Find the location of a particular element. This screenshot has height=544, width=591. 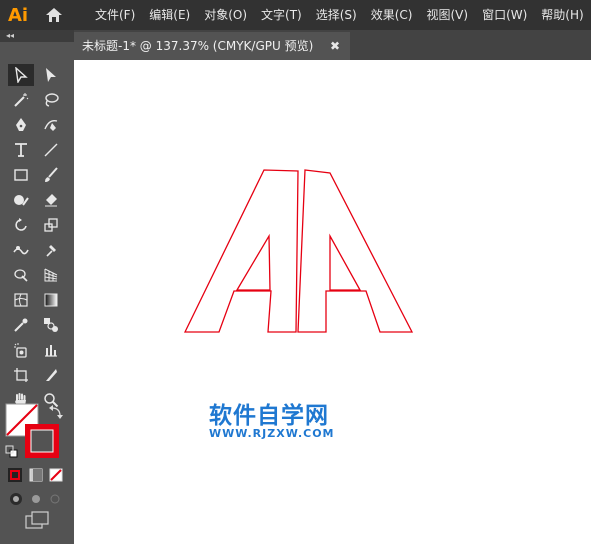

scale-icon is located at coordinates (51, 225).